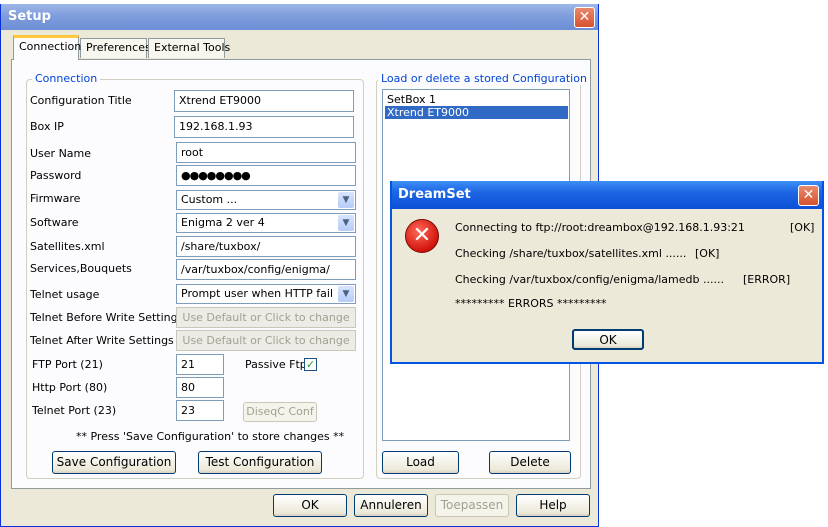 This screenshot has height=527, width=828. Describe the element at coordinates (266, 223) in the screenshot. I see `software-select: Enigma 2 ver 4 ▼` at that location.